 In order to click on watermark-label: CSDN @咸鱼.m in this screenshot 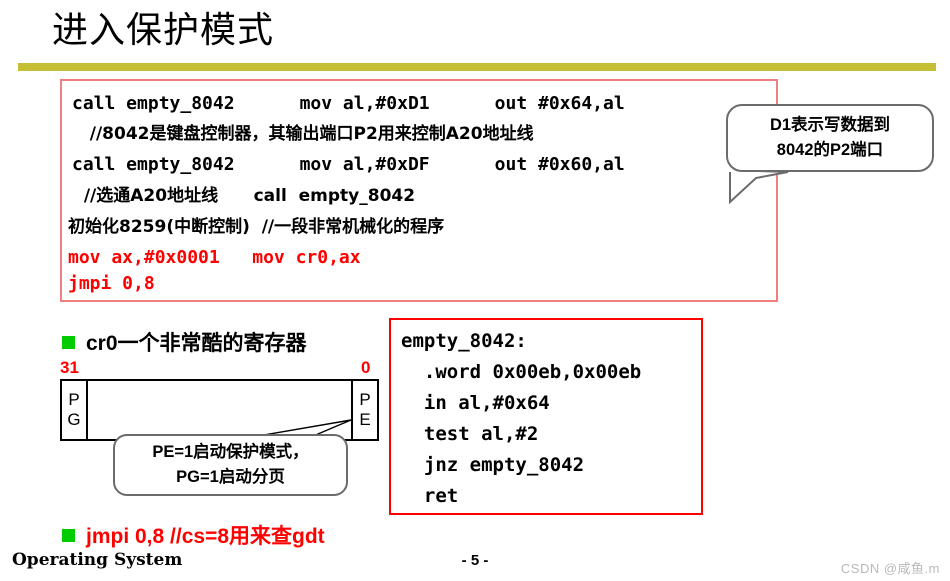, I will do `click(890, 568)`.